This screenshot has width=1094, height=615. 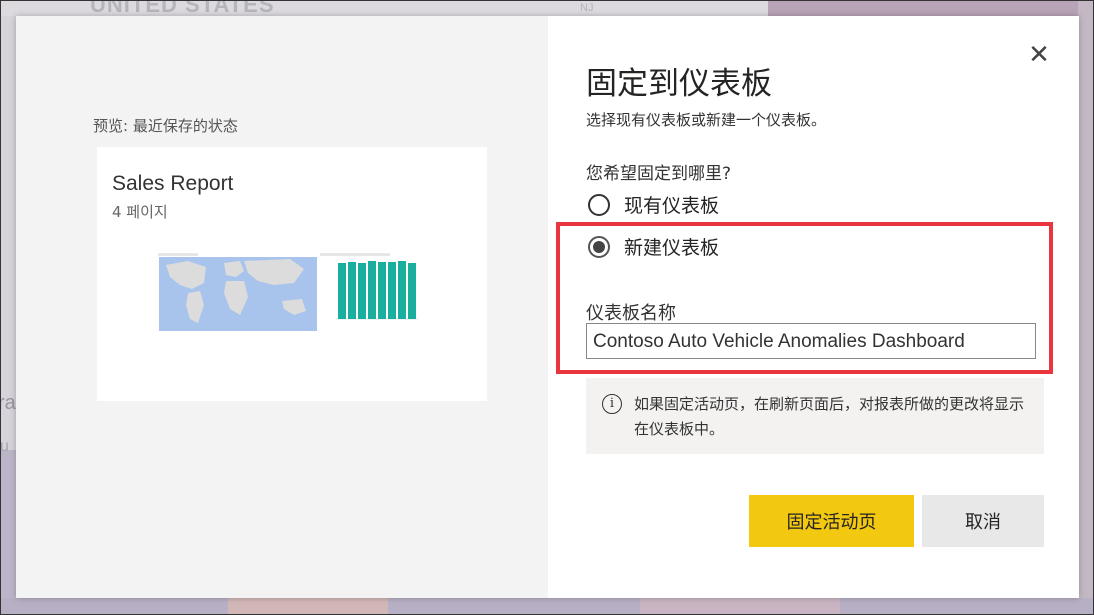 What do you see at coordinates (1039, 55) in the screenshot?
I see `close-icon: ✕` at bounding box center [1039, 55].